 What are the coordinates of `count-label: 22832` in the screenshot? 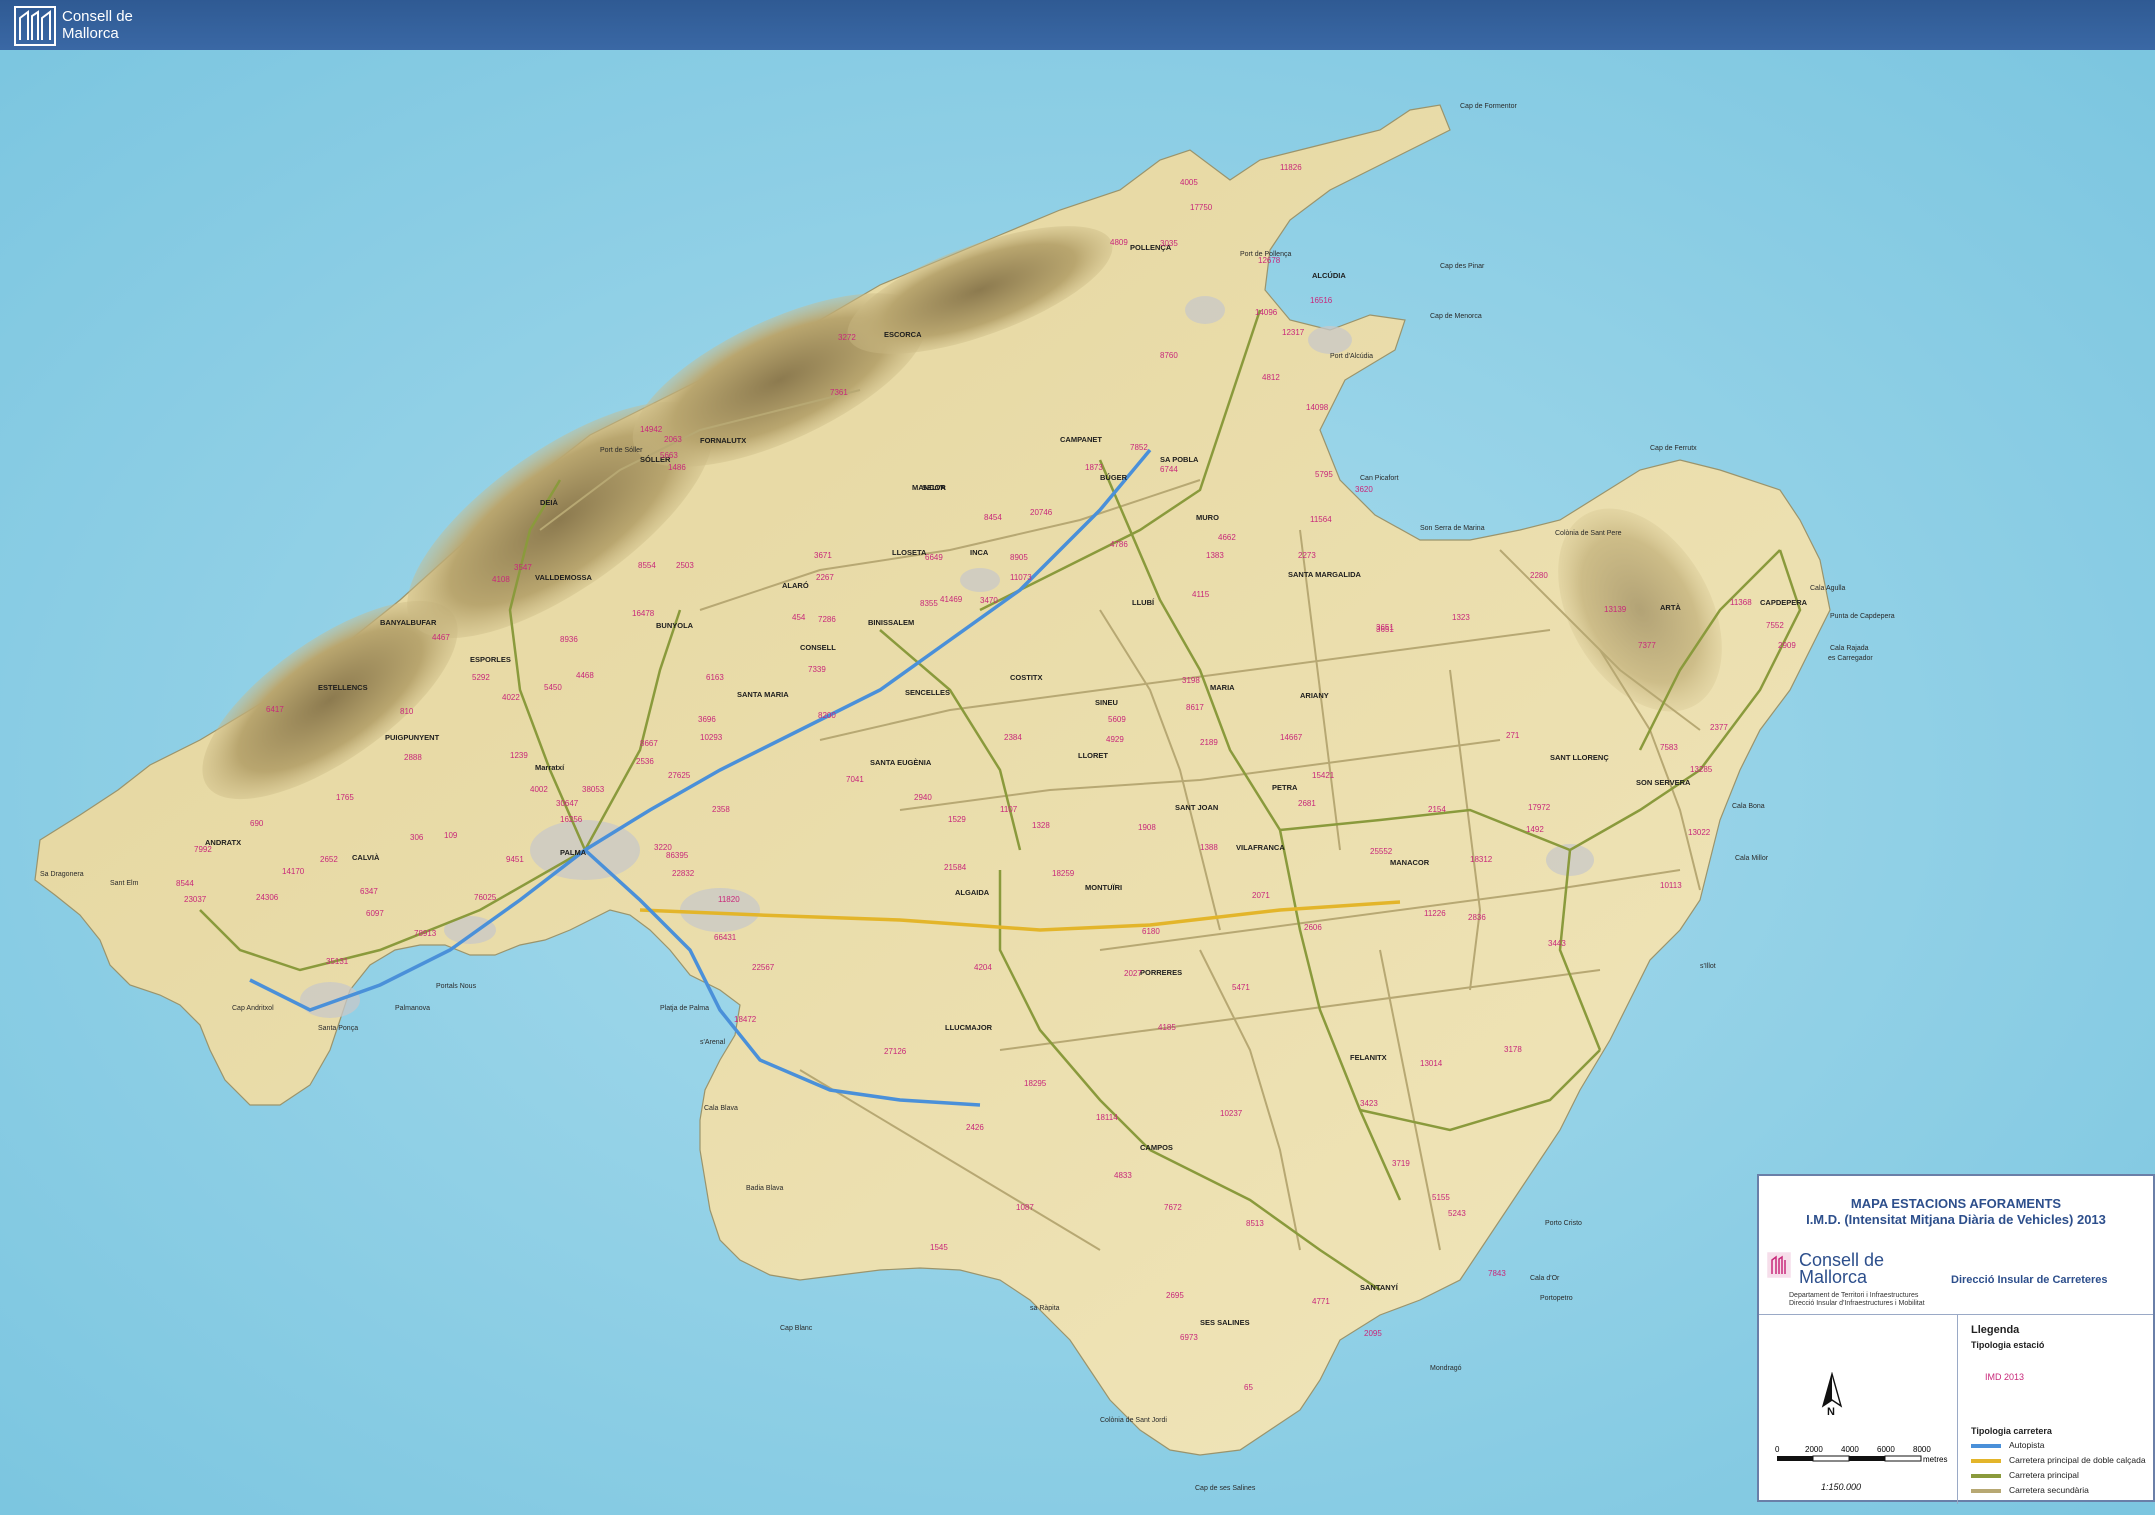 It's located at (683, 873).